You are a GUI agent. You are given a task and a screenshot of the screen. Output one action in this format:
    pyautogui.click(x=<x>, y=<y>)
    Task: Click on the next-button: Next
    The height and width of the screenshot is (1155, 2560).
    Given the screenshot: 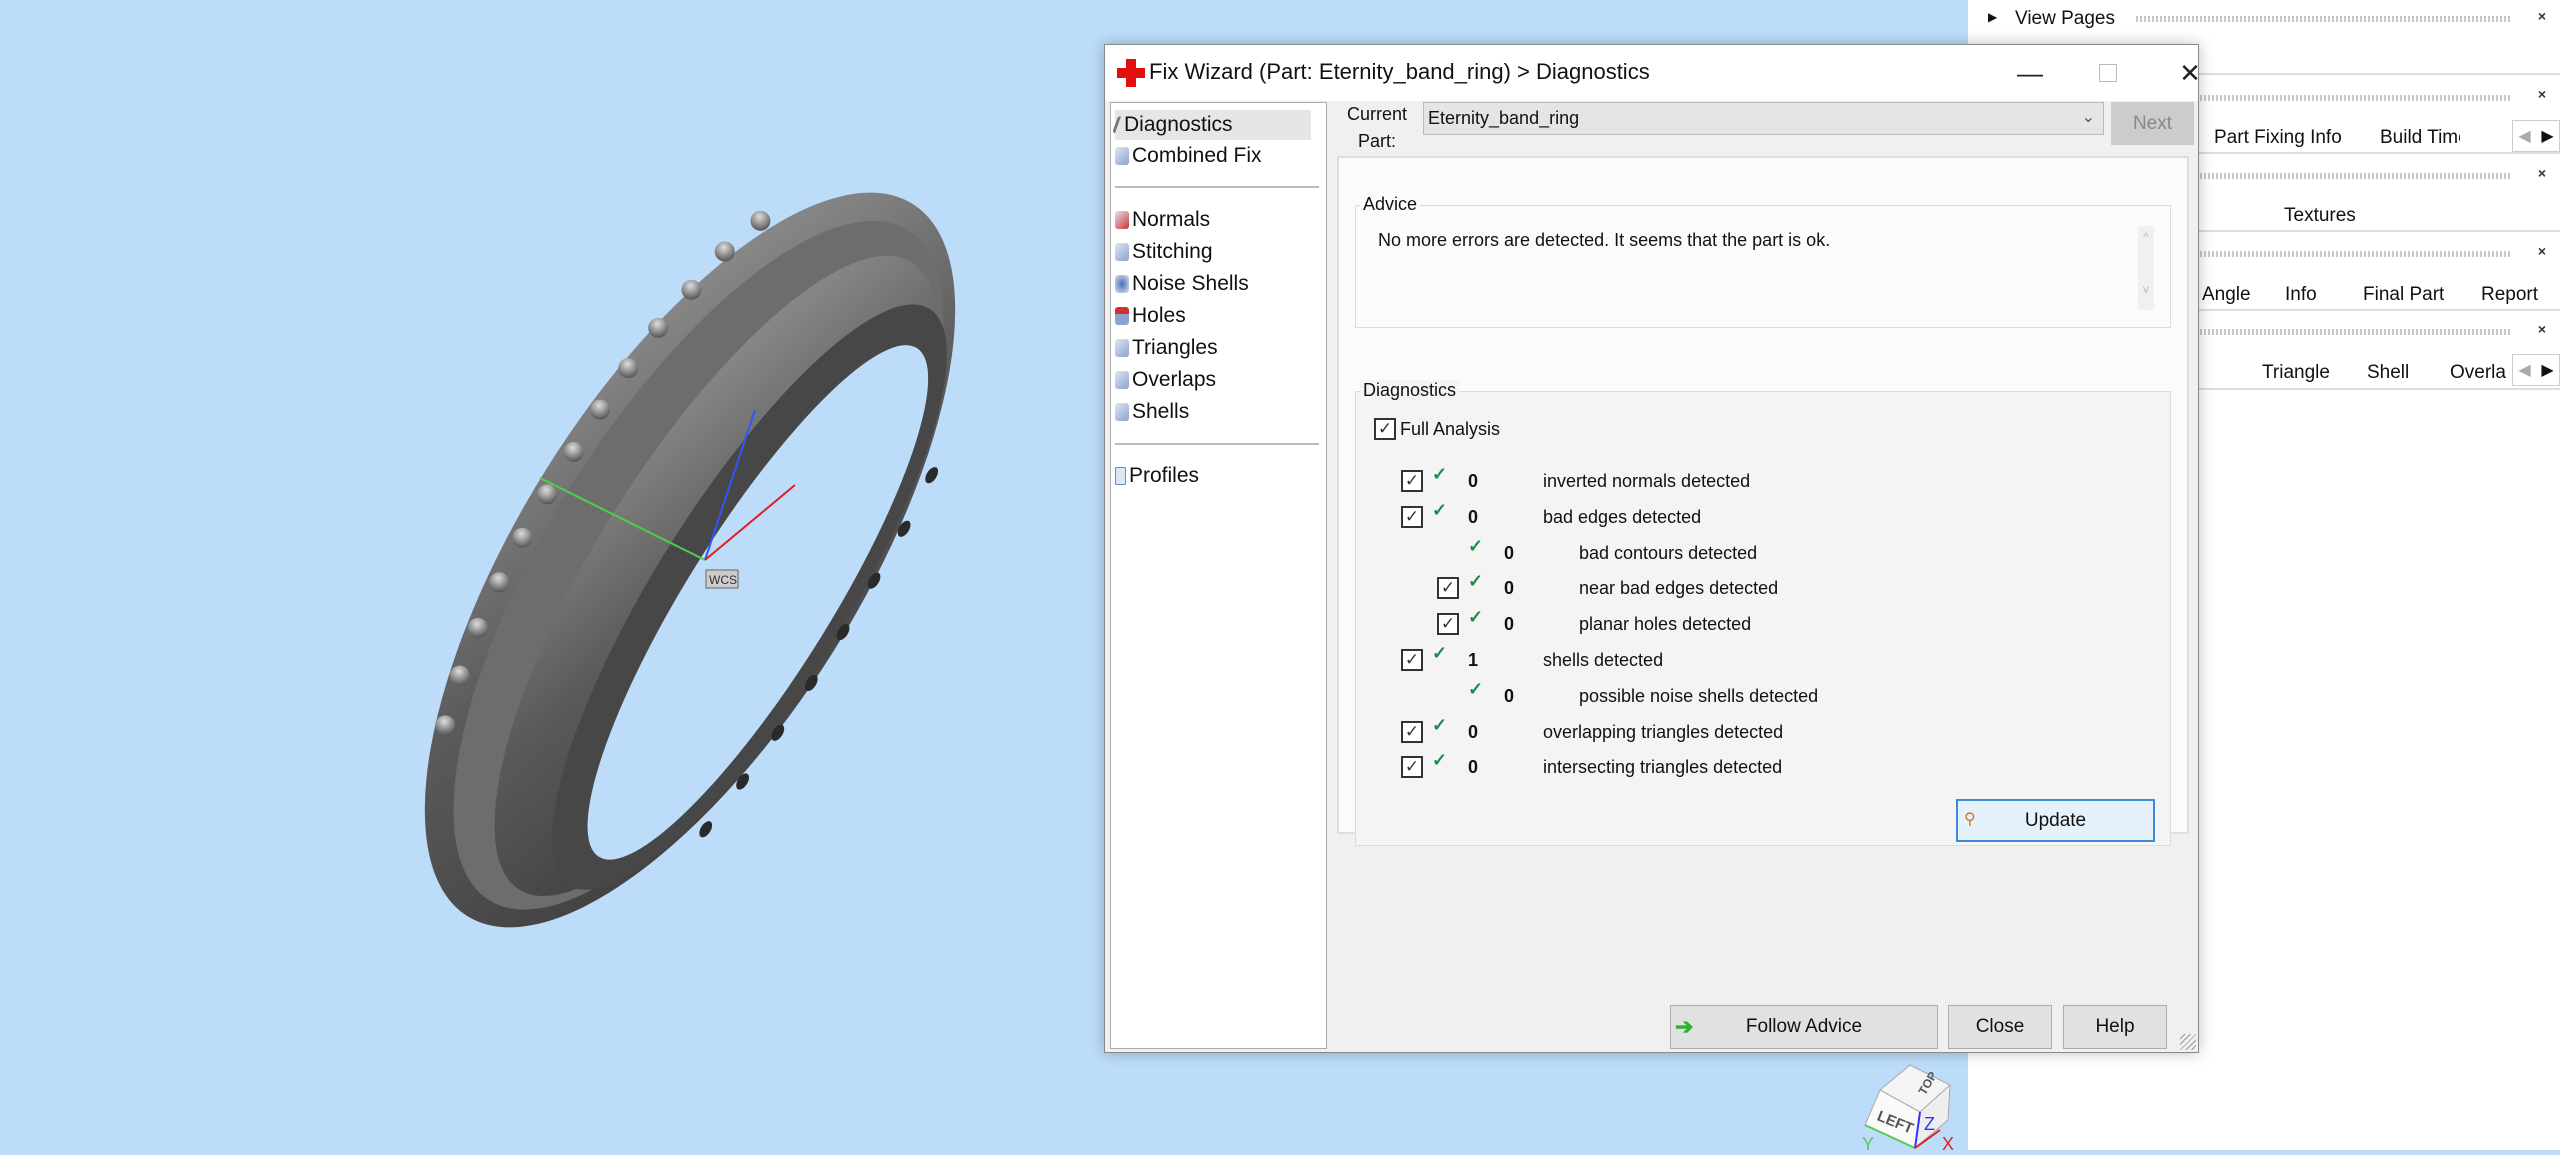 What is the action you would take?
    pyautogui.click(x=2152, y=123)
    